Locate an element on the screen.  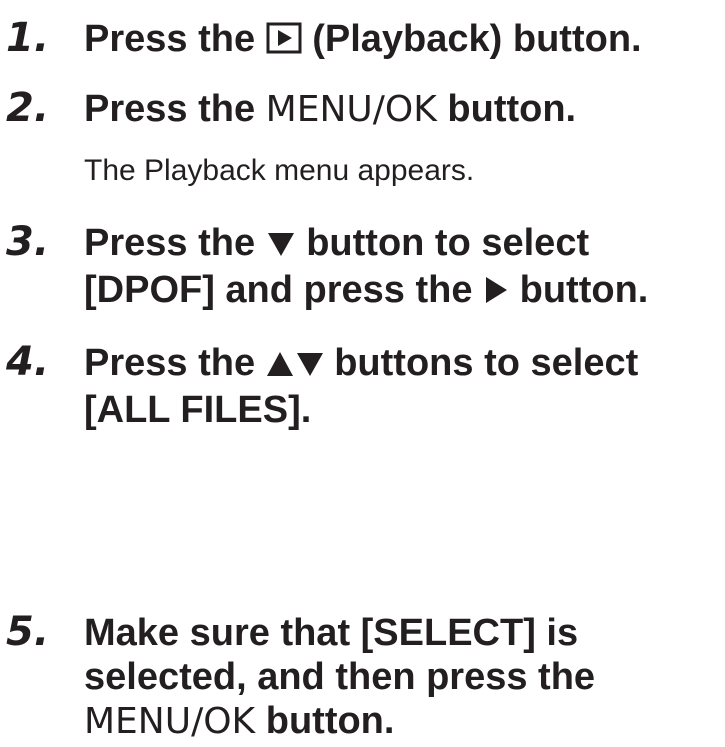
step-number: 1. is located at coordinates (28, 38).